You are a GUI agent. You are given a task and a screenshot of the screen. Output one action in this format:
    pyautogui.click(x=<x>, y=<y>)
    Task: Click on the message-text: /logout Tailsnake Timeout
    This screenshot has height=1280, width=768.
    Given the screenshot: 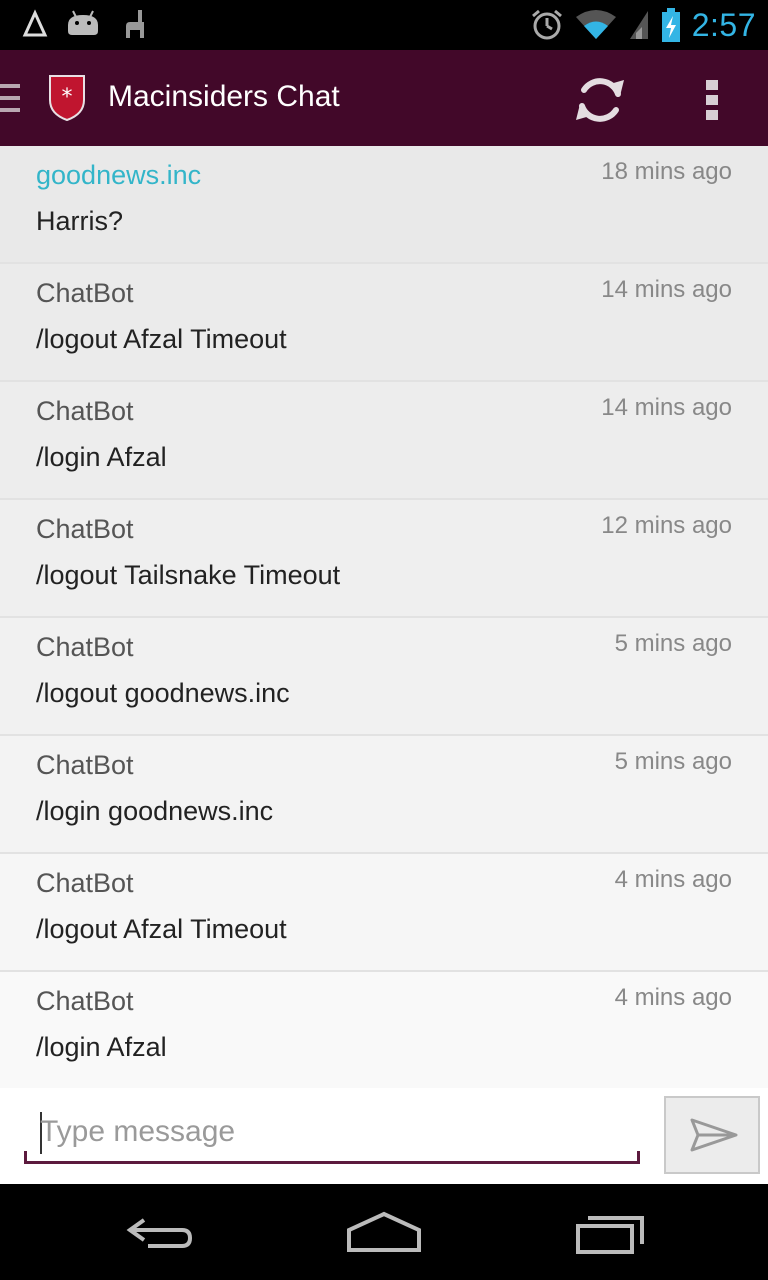 What is the action you would take?
    pyautogui.click(x=188, y=575)
    